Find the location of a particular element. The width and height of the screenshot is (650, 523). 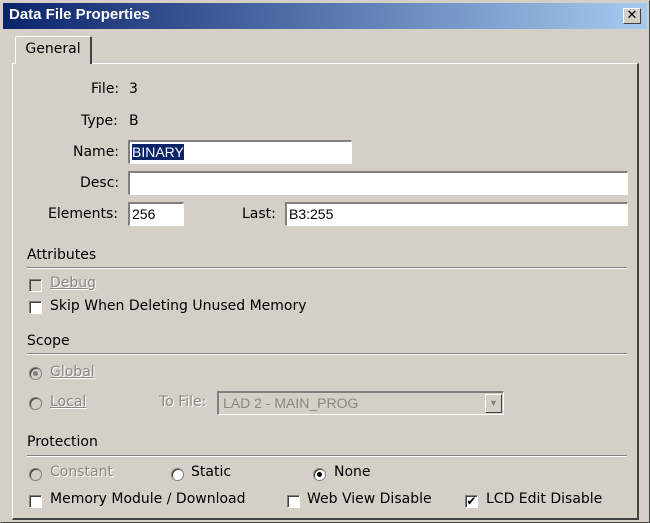

last-input: B3:255 is located at coordinates (456, 214).